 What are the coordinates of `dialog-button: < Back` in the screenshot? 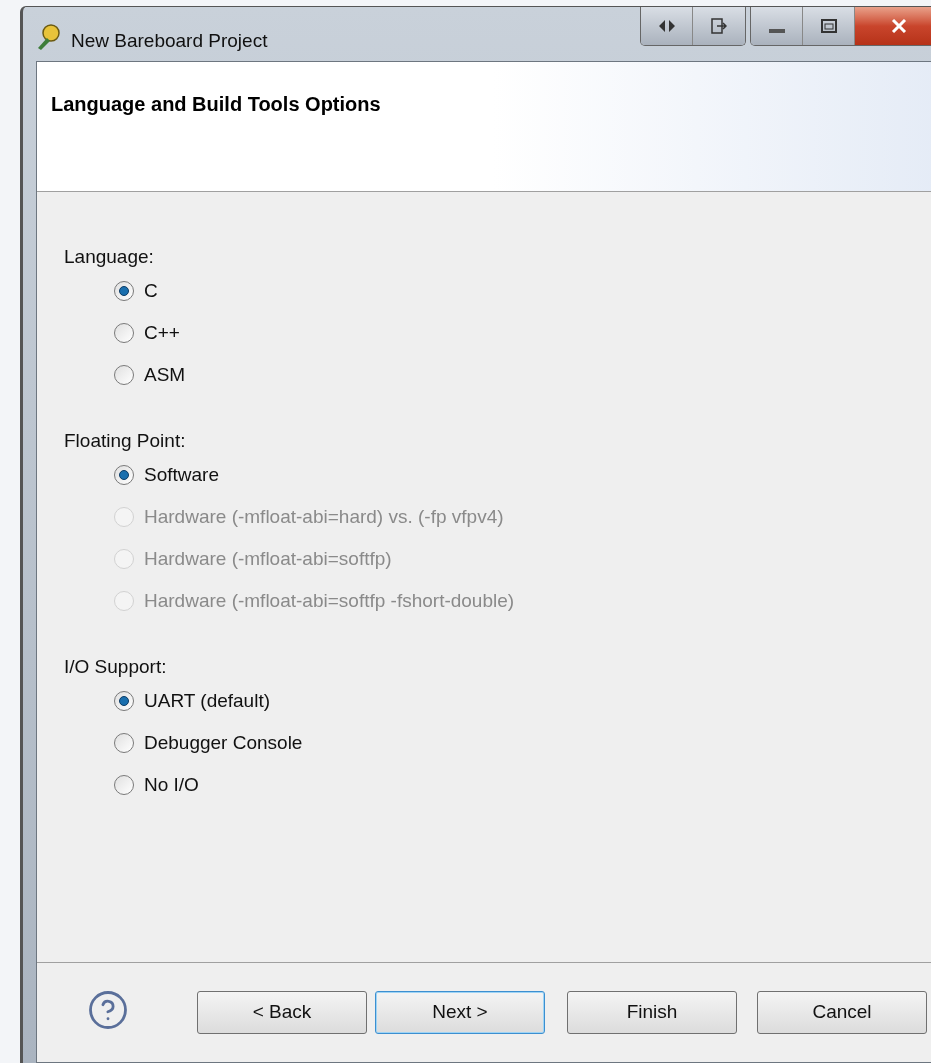 It's located at (282, 1012).